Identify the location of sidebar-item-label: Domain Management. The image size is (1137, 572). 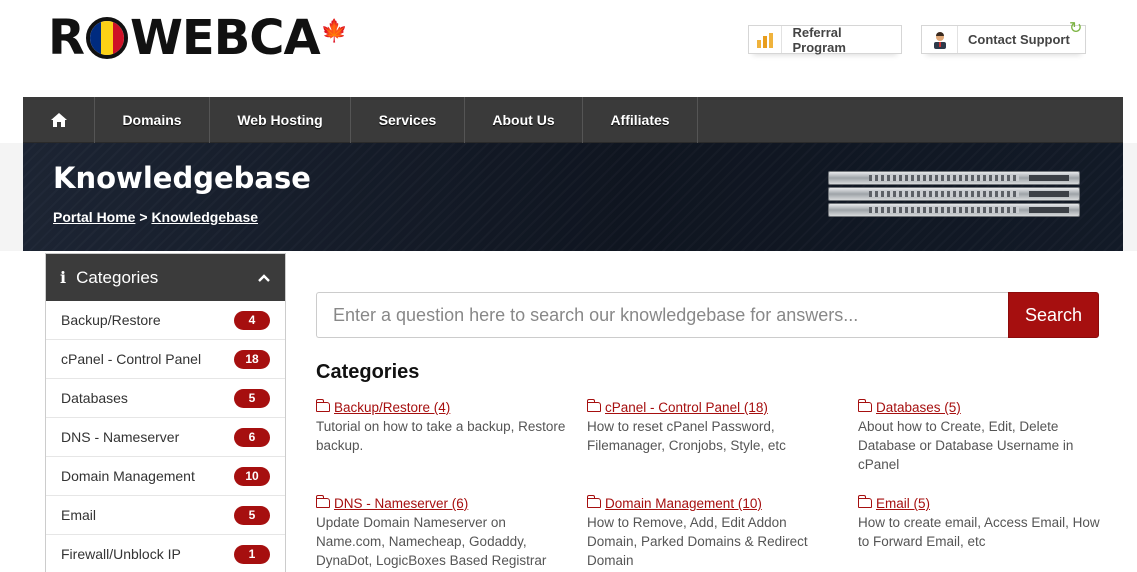
(128, 476).